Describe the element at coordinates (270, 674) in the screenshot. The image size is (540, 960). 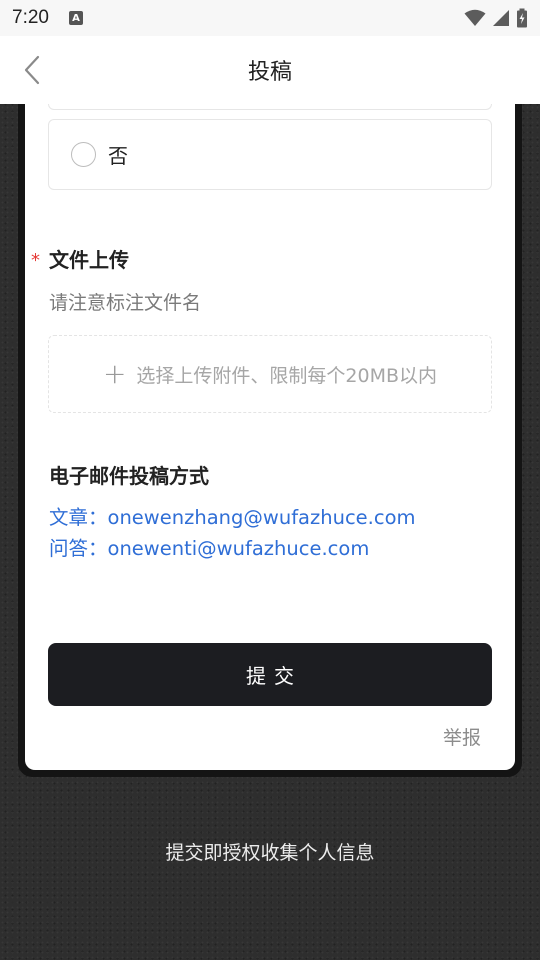
I see `submit-button: 提交` at that location.